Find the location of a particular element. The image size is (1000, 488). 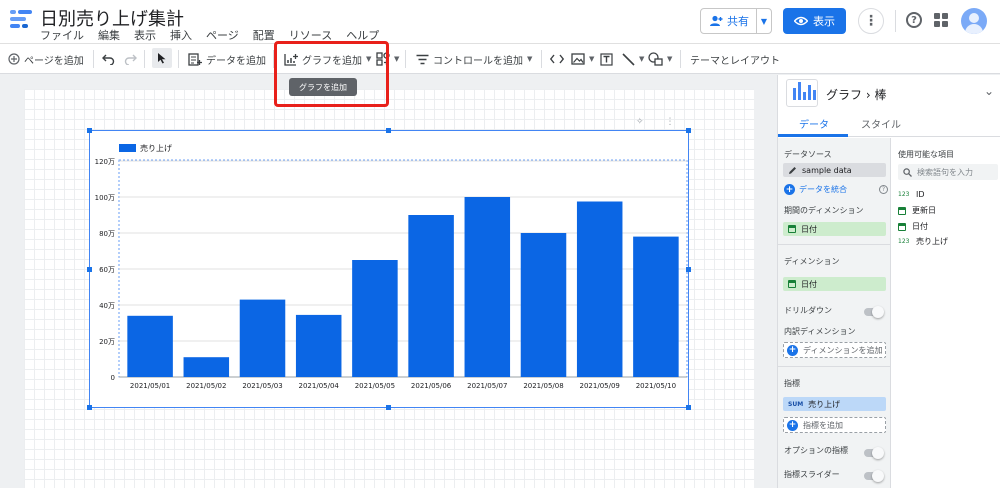

blend-data-link: + データを統合 ? is located at coordinates (836, 189).